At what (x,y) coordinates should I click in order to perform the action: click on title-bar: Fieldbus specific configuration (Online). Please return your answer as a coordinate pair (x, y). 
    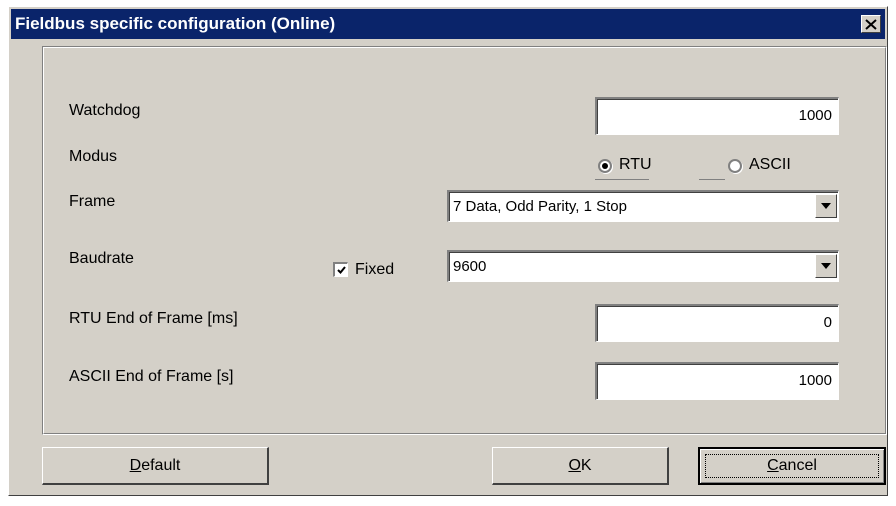
    Looking at the image, I should click on (448, 24).